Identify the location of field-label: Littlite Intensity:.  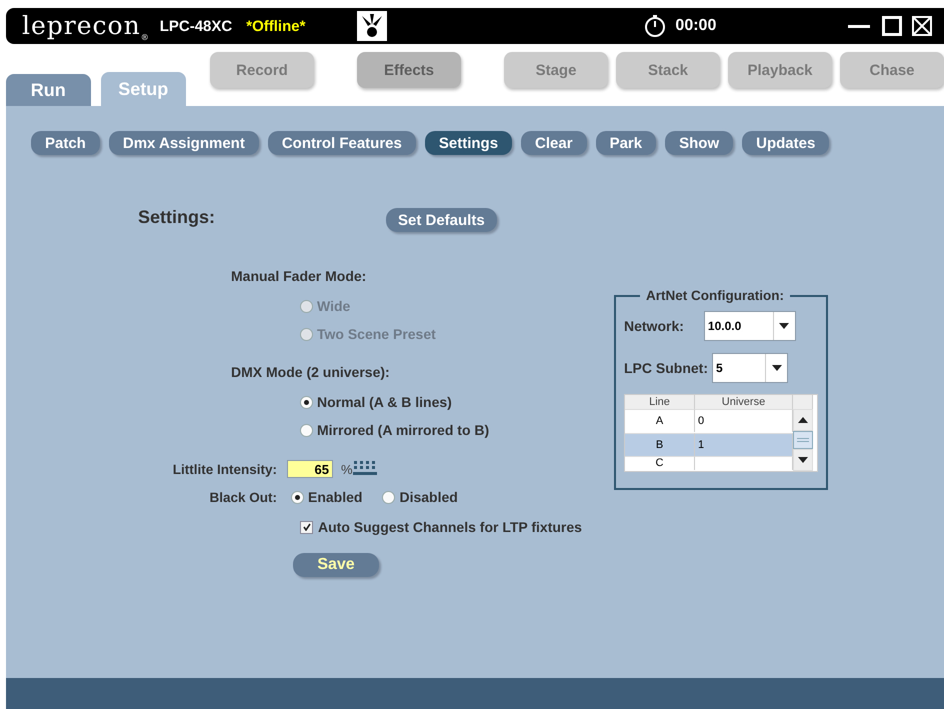
(225, 469).